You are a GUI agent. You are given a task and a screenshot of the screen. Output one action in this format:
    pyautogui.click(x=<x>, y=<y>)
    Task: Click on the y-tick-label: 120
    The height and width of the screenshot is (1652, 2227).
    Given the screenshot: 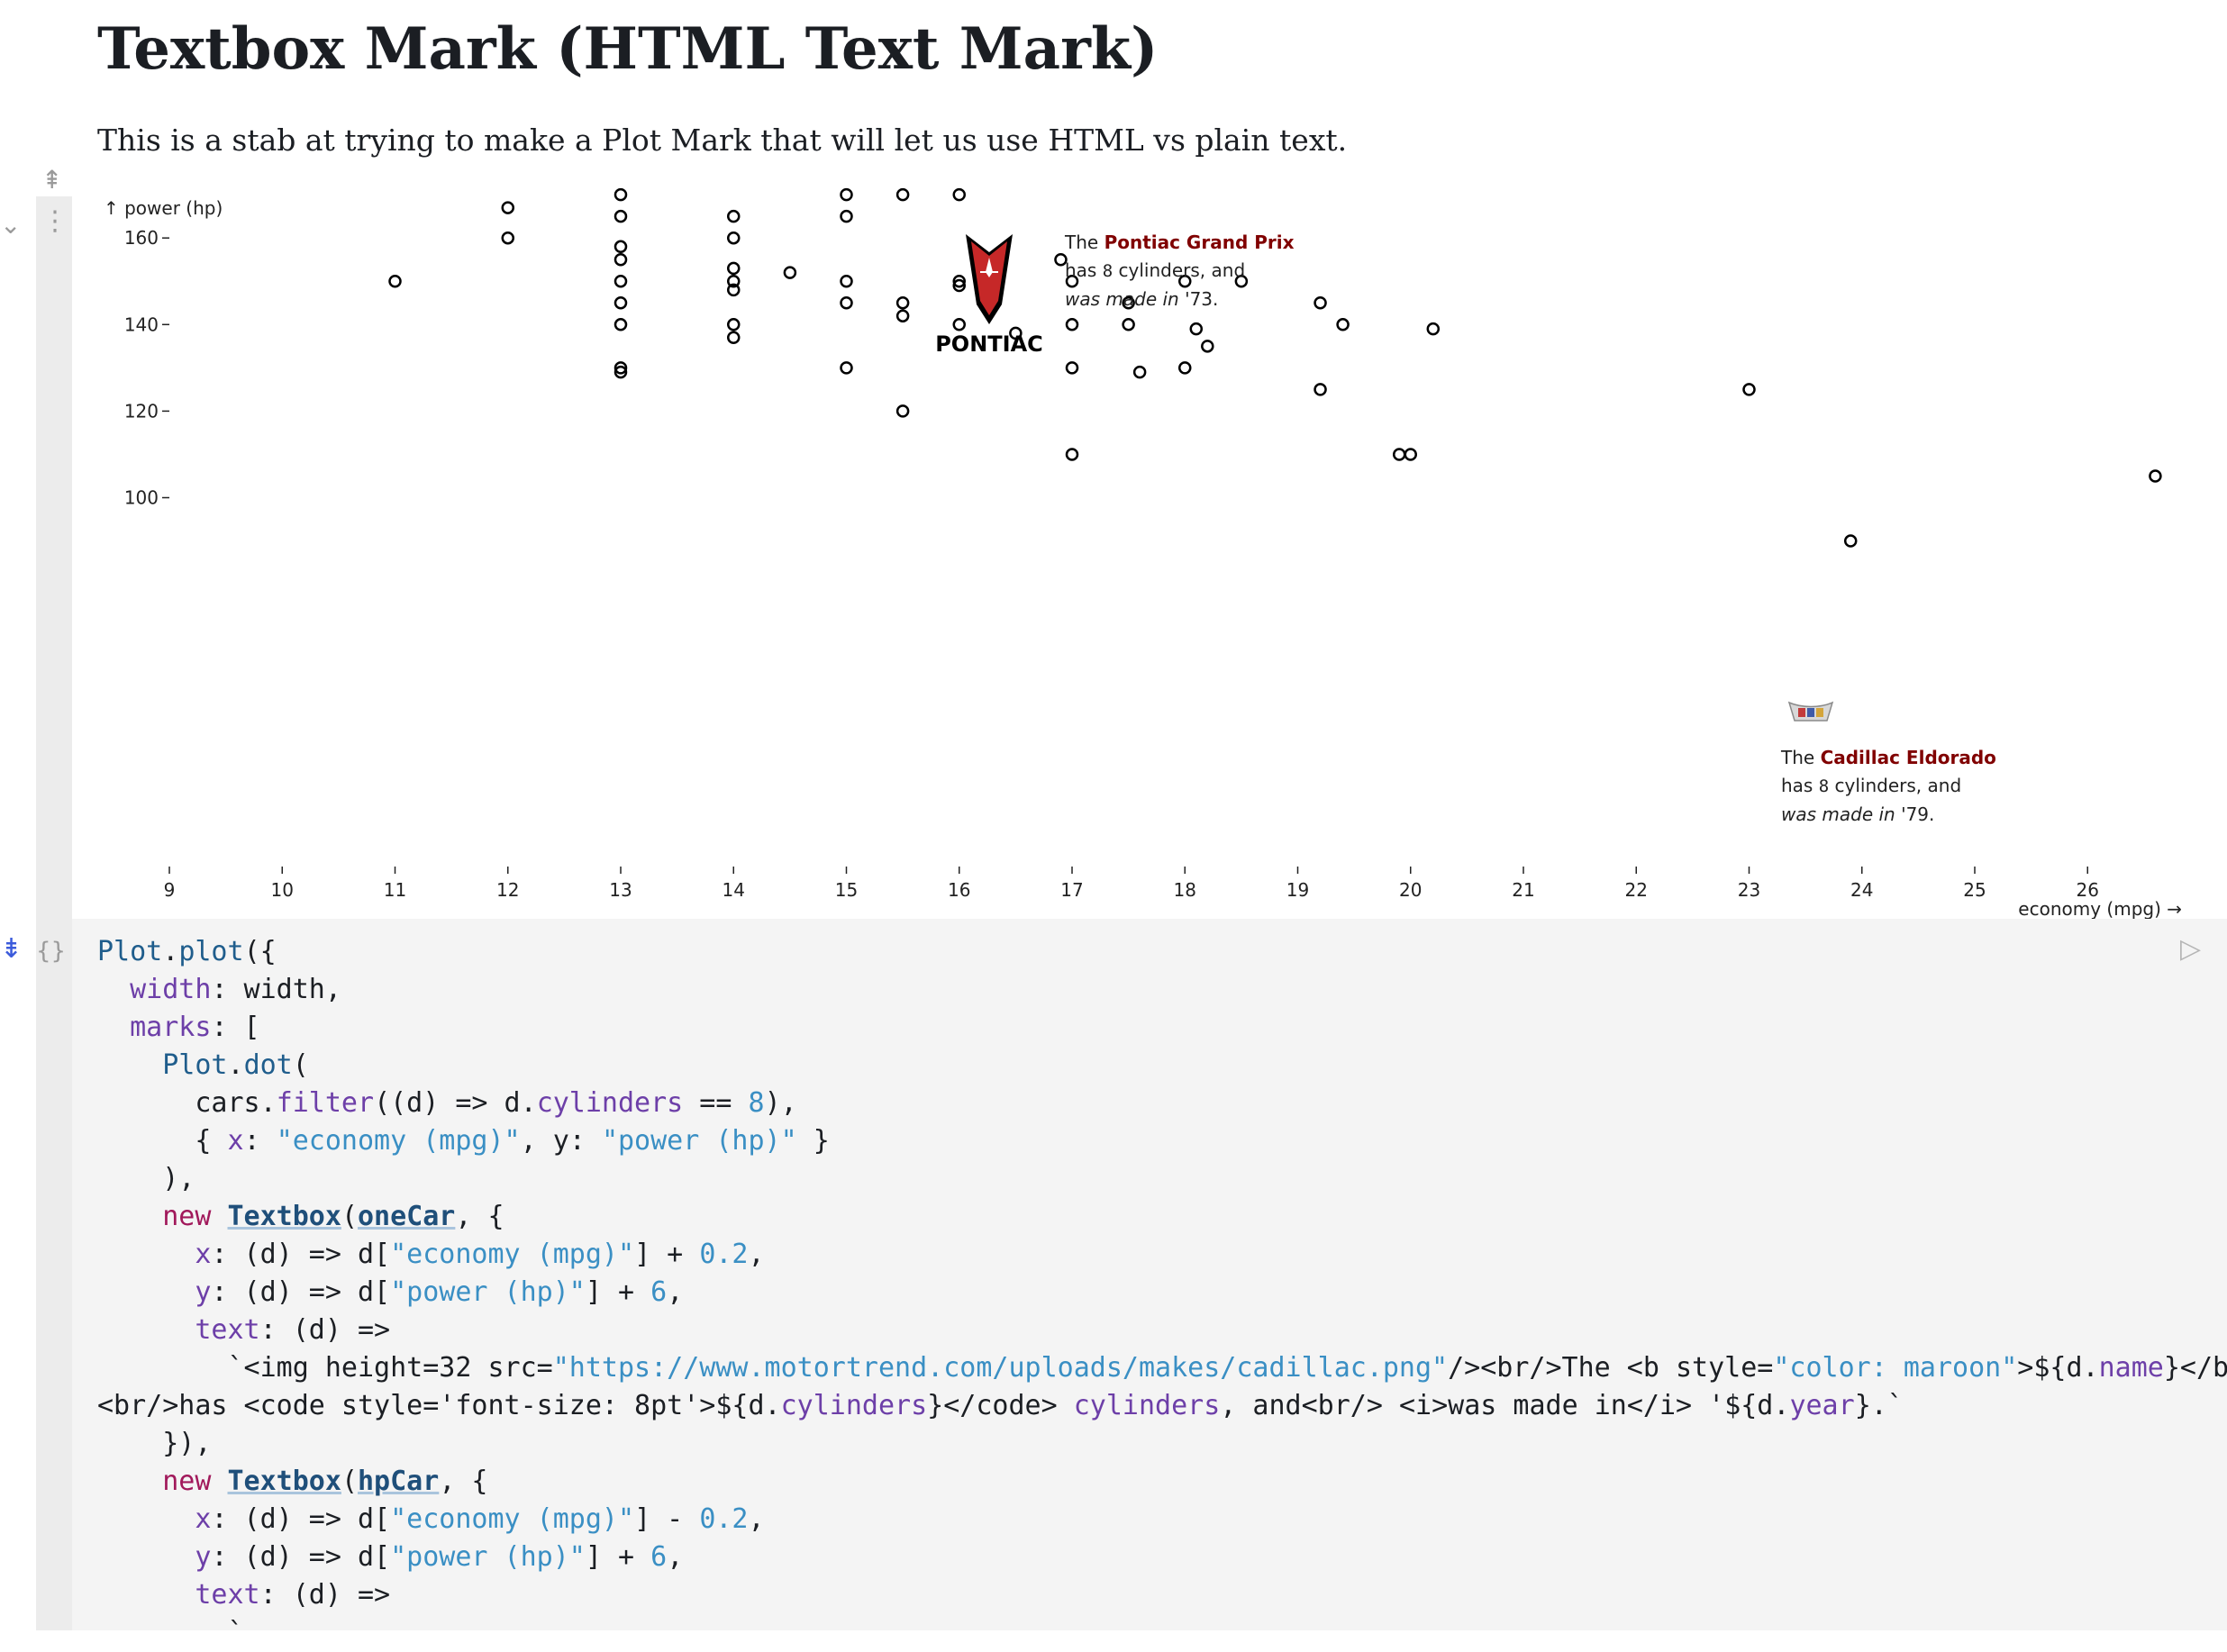 What is the action you would take?
    pyautogui.click(x=141, y=411)
    